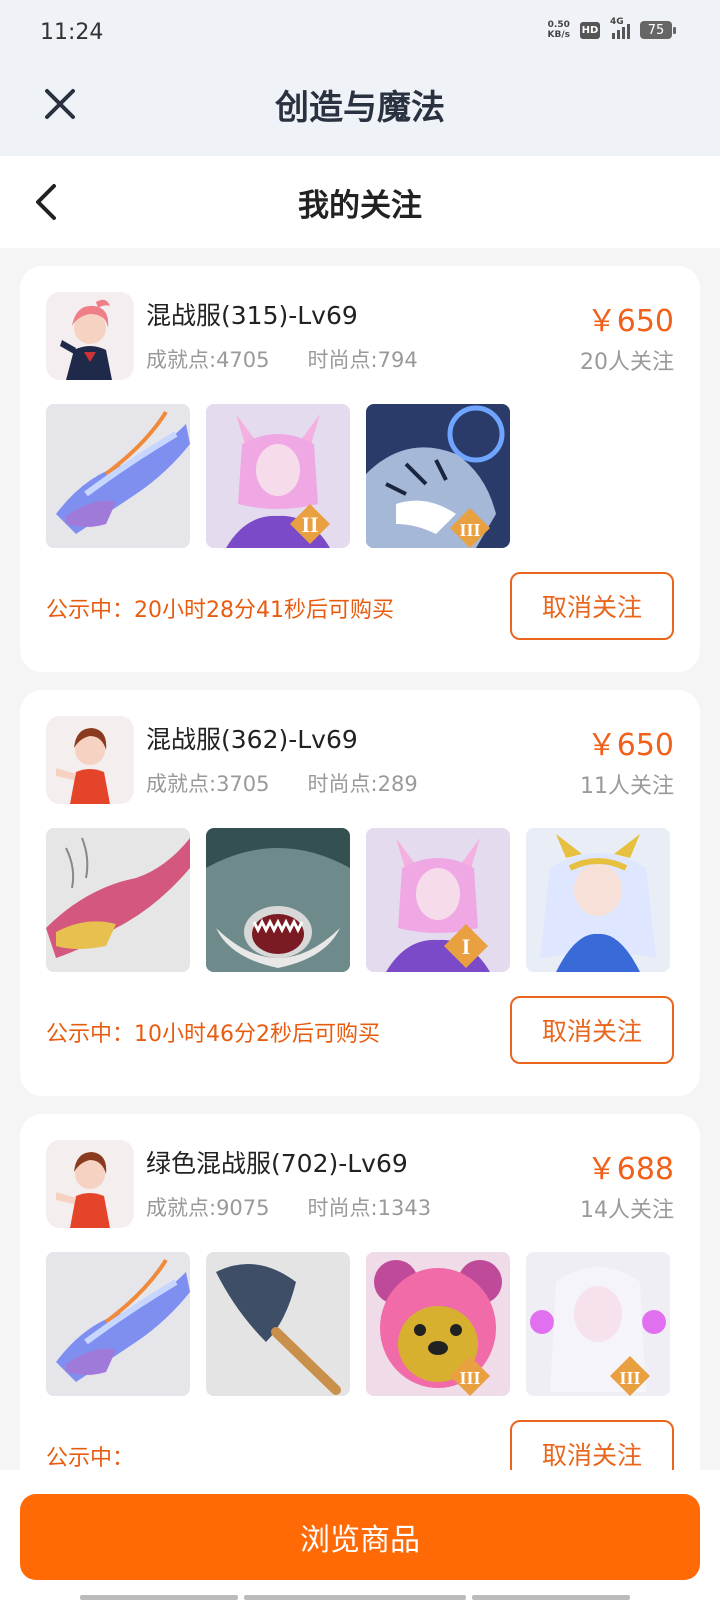 This screenshot has height=1600, width=720. Describe the element at coordinates (627, 786) in the screenshot. I see `follower-count: 11人关注` at that location.